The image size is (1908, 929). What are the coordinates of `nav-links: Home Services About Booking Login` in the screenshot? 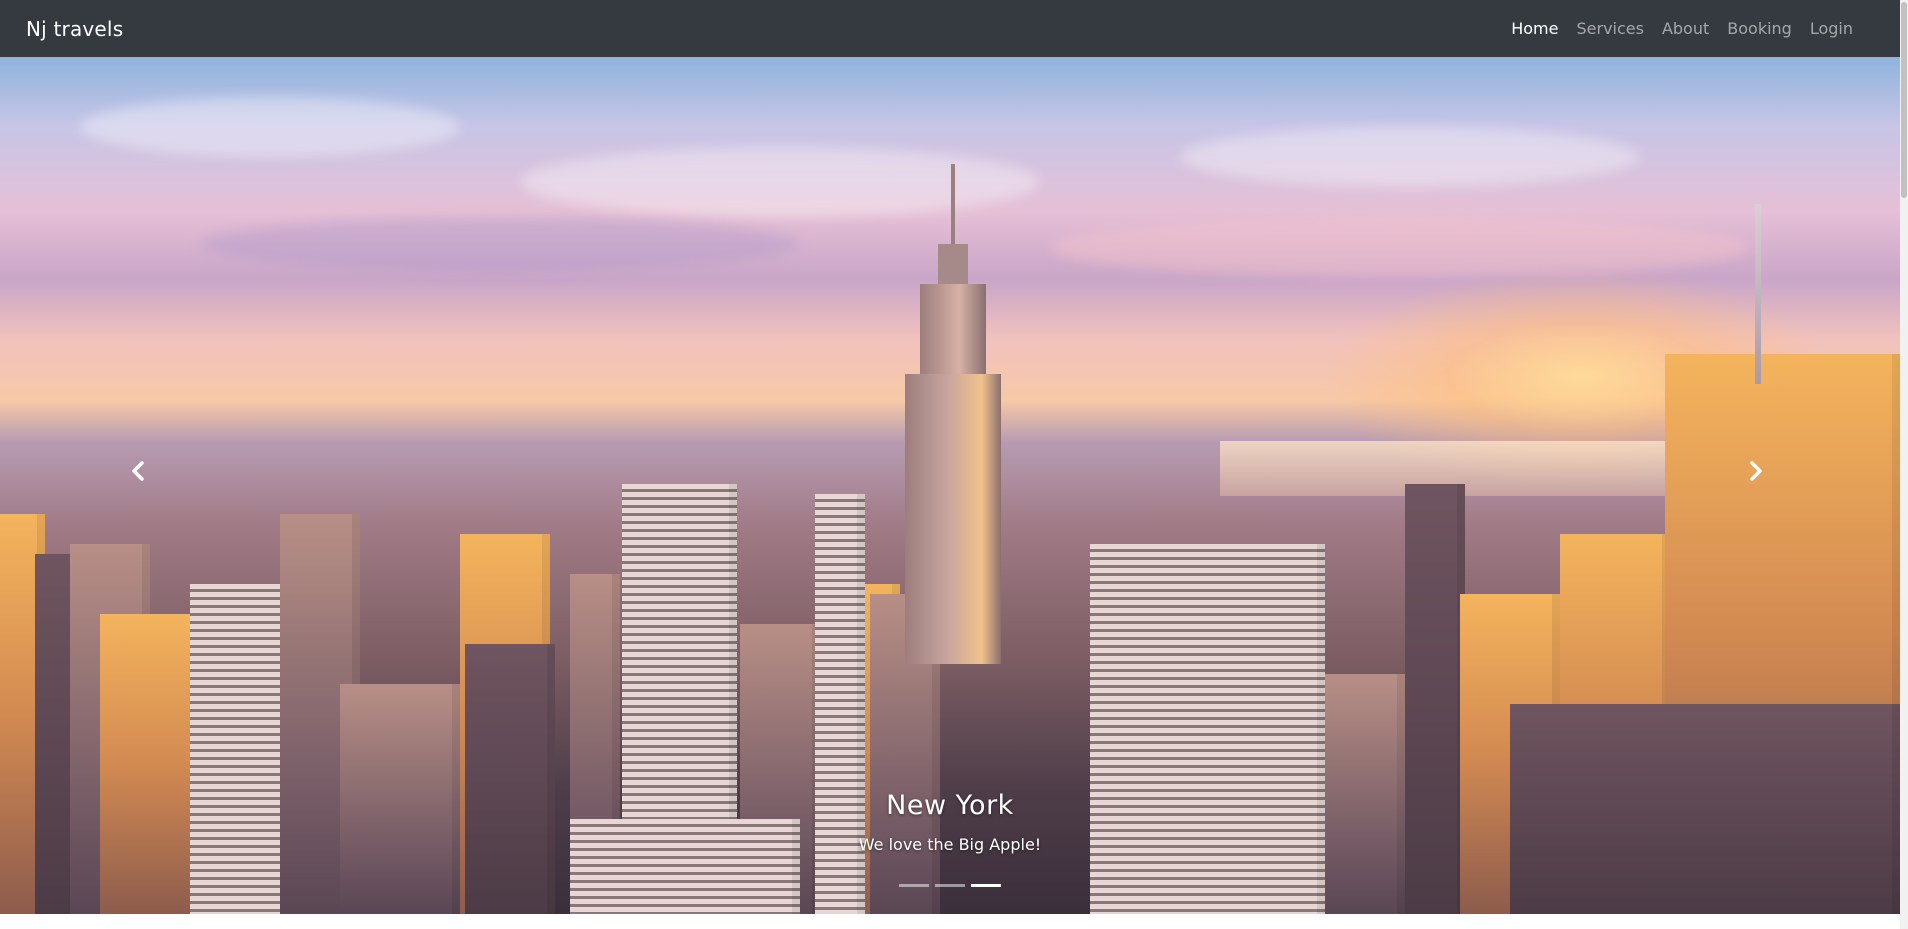 It's located at (1682, 28).